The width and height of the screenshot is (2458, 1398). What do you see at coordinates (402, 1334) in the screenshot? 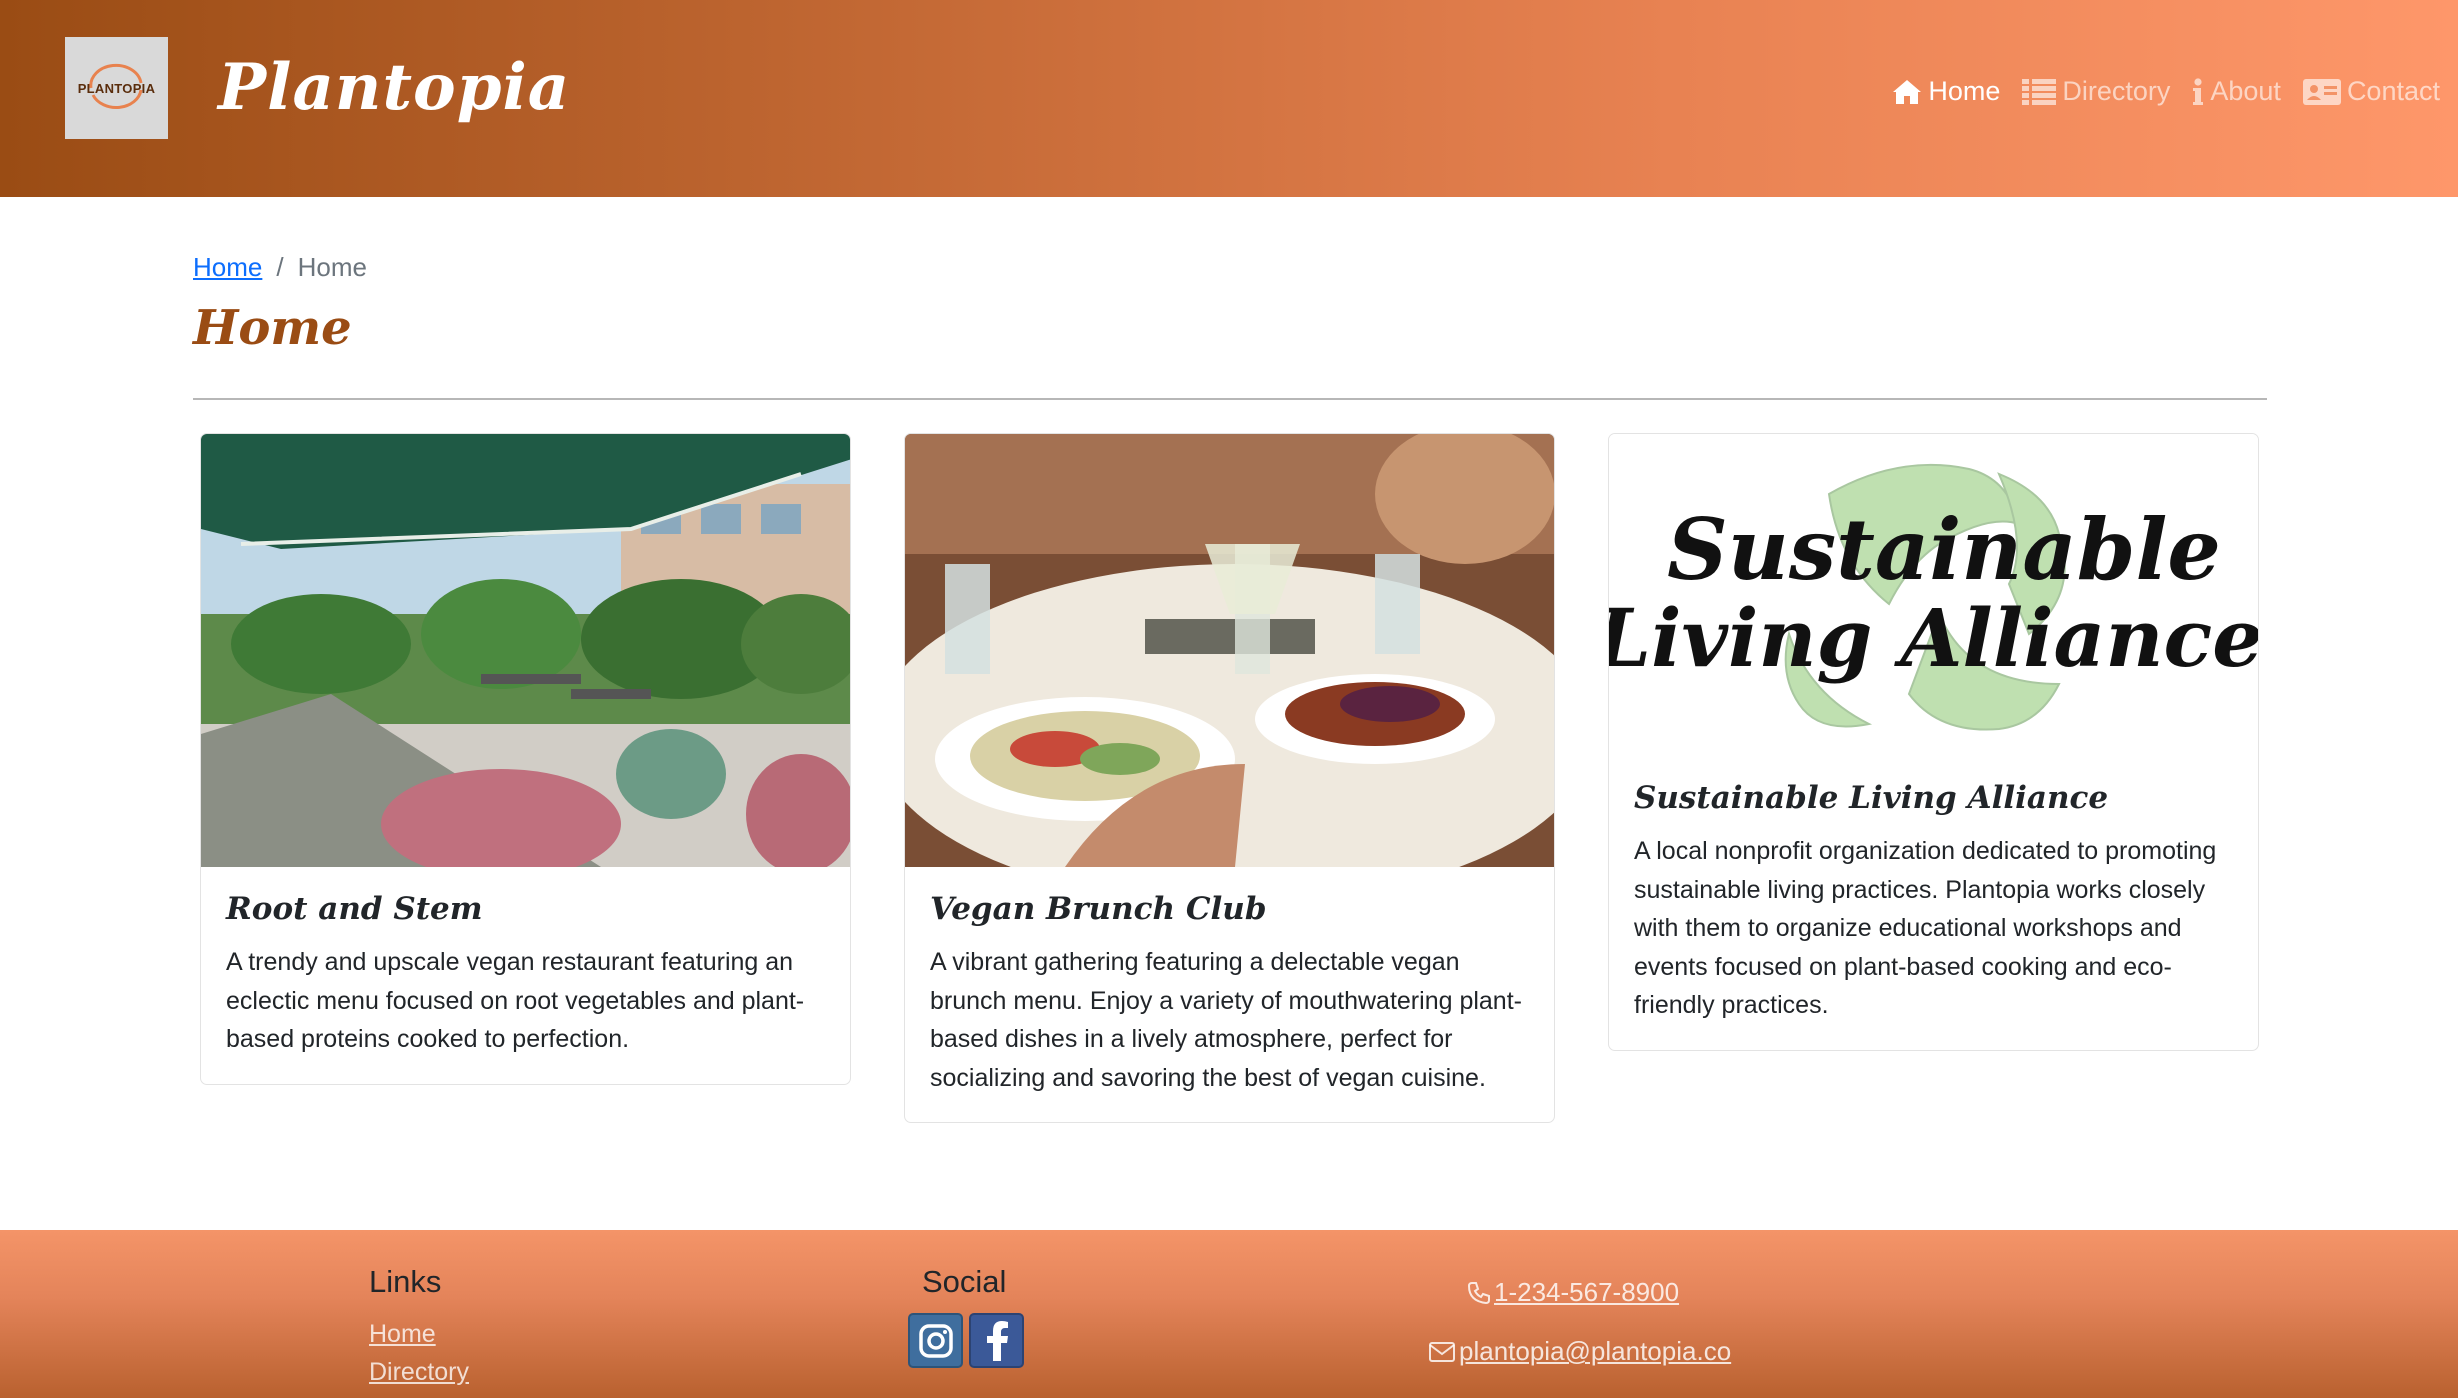
I see `footer-link-home: Home` at bounding box center [402, 1334].